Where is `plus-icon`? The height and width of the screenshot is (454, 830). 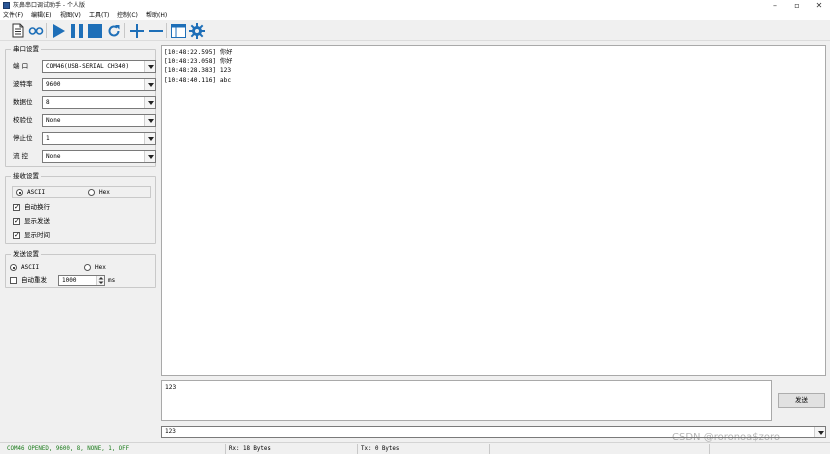
plus-icon is located at coordinates (136, 30).